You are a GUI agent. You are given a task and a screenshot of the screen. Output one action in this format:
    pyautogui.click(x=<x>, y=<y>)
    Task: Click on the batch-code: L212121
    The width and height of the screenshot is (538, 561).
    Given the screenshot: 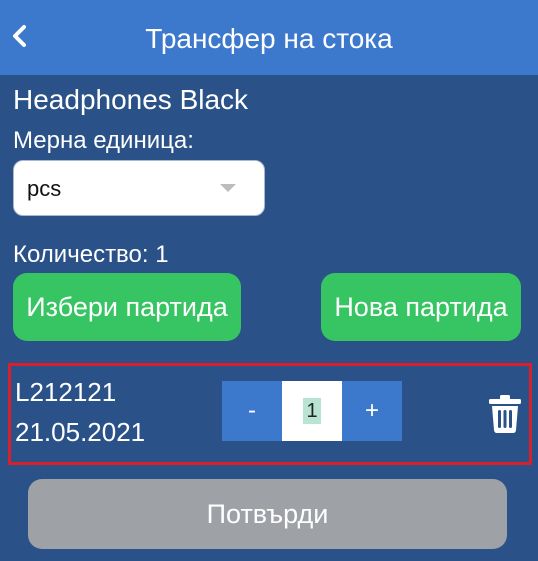 What is the action you would take?
    pyautogui.click(x=66, y=392)
    